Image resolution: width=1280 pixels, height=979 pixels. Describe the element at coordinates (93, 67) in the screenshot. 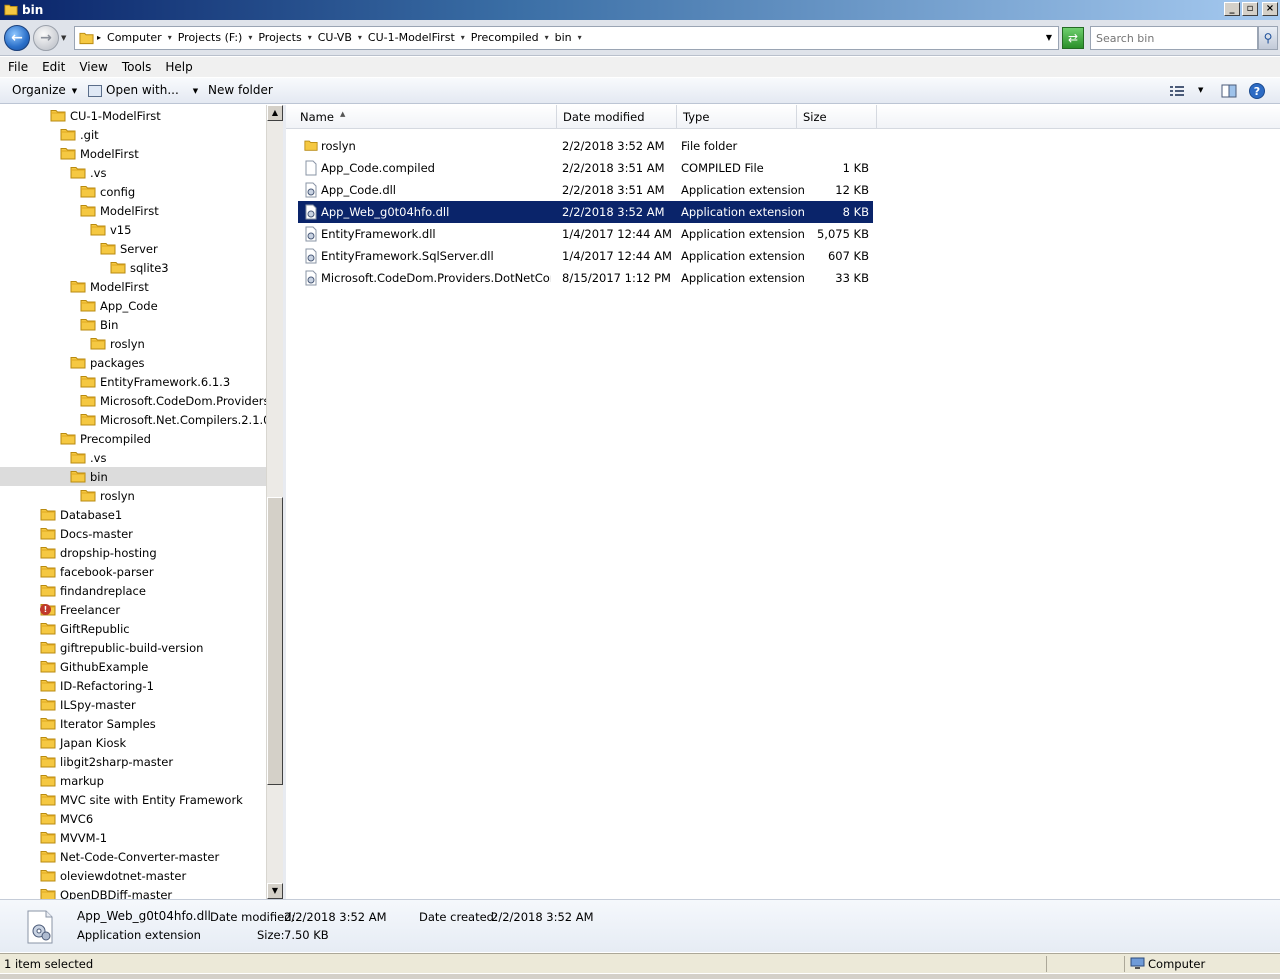

I see `menu-view: View` at that location.